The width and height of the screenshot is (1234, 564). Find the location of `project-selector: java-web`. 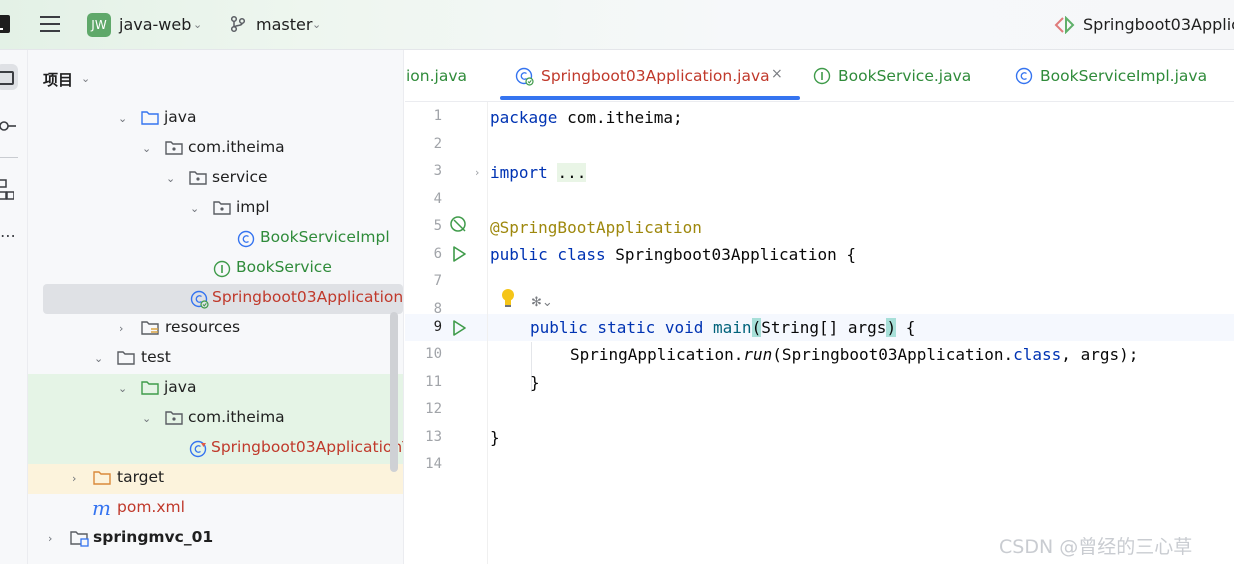

project-selector: java-web is located at coordinates (155, 24).